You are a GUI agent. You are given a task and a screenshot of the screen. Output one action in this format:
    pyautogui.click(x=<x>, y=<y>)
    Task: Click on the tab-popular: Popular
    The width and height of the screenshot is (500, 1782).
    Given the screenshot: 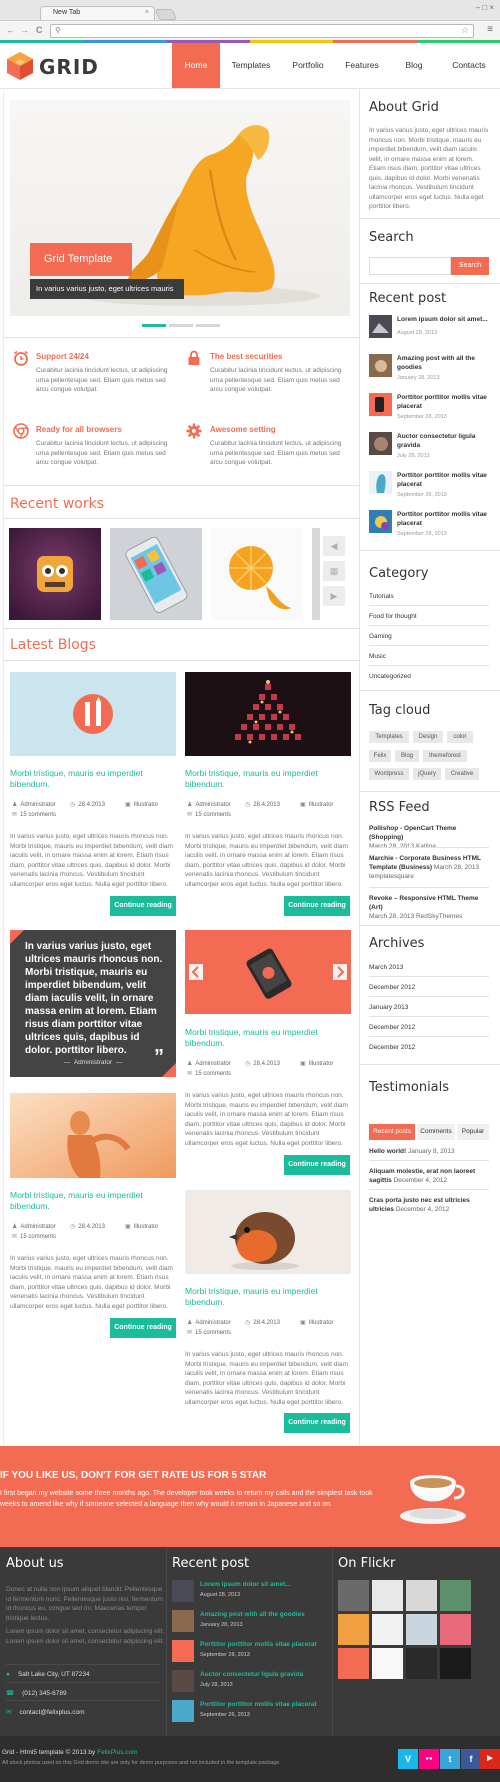 What is the action you would take?
    pyautogui.click(x=473, y=1132)
    